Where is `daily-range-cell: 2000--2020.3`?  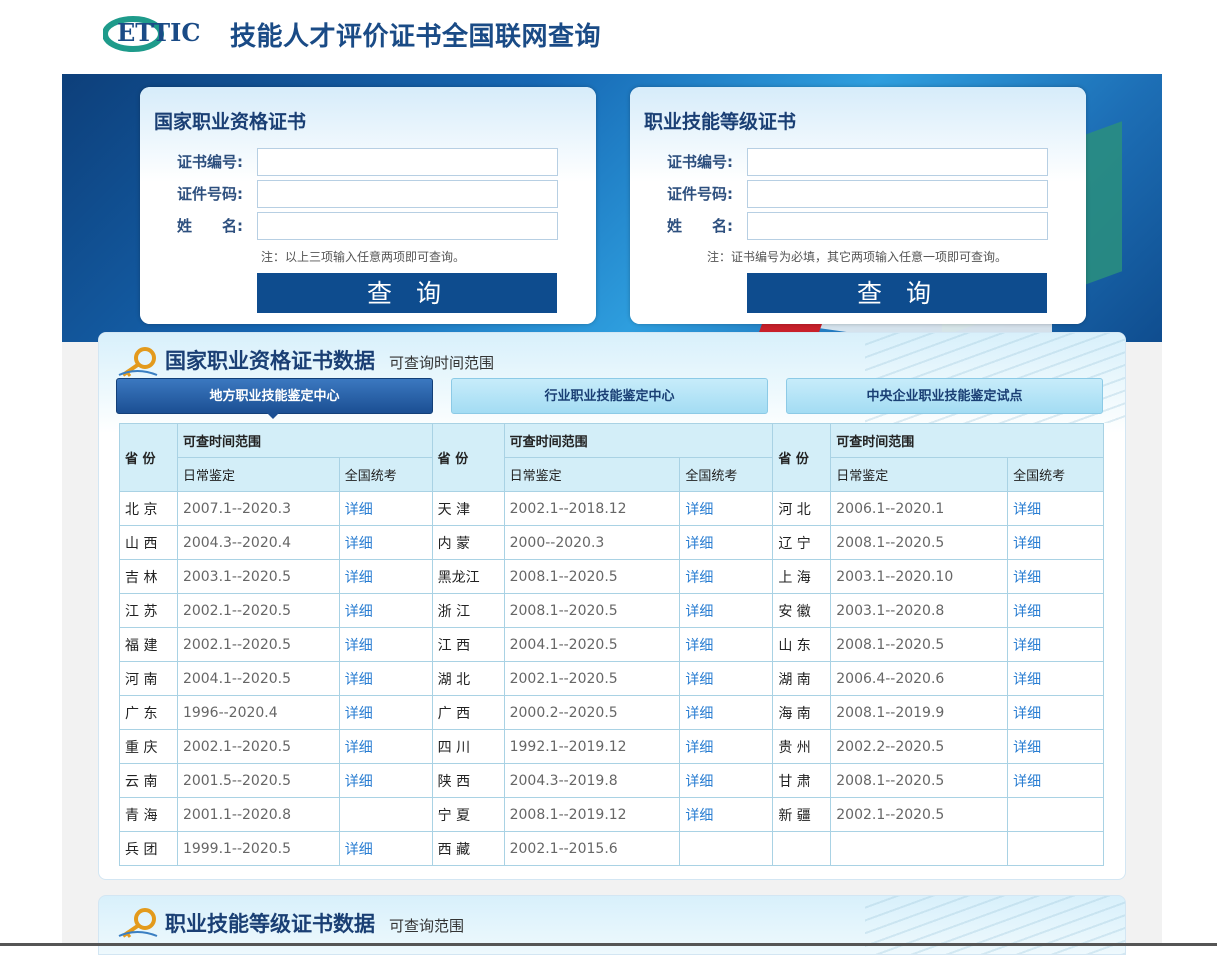
daily-range-cell: 2000--2020.3 is located at coordinates (592, 542).